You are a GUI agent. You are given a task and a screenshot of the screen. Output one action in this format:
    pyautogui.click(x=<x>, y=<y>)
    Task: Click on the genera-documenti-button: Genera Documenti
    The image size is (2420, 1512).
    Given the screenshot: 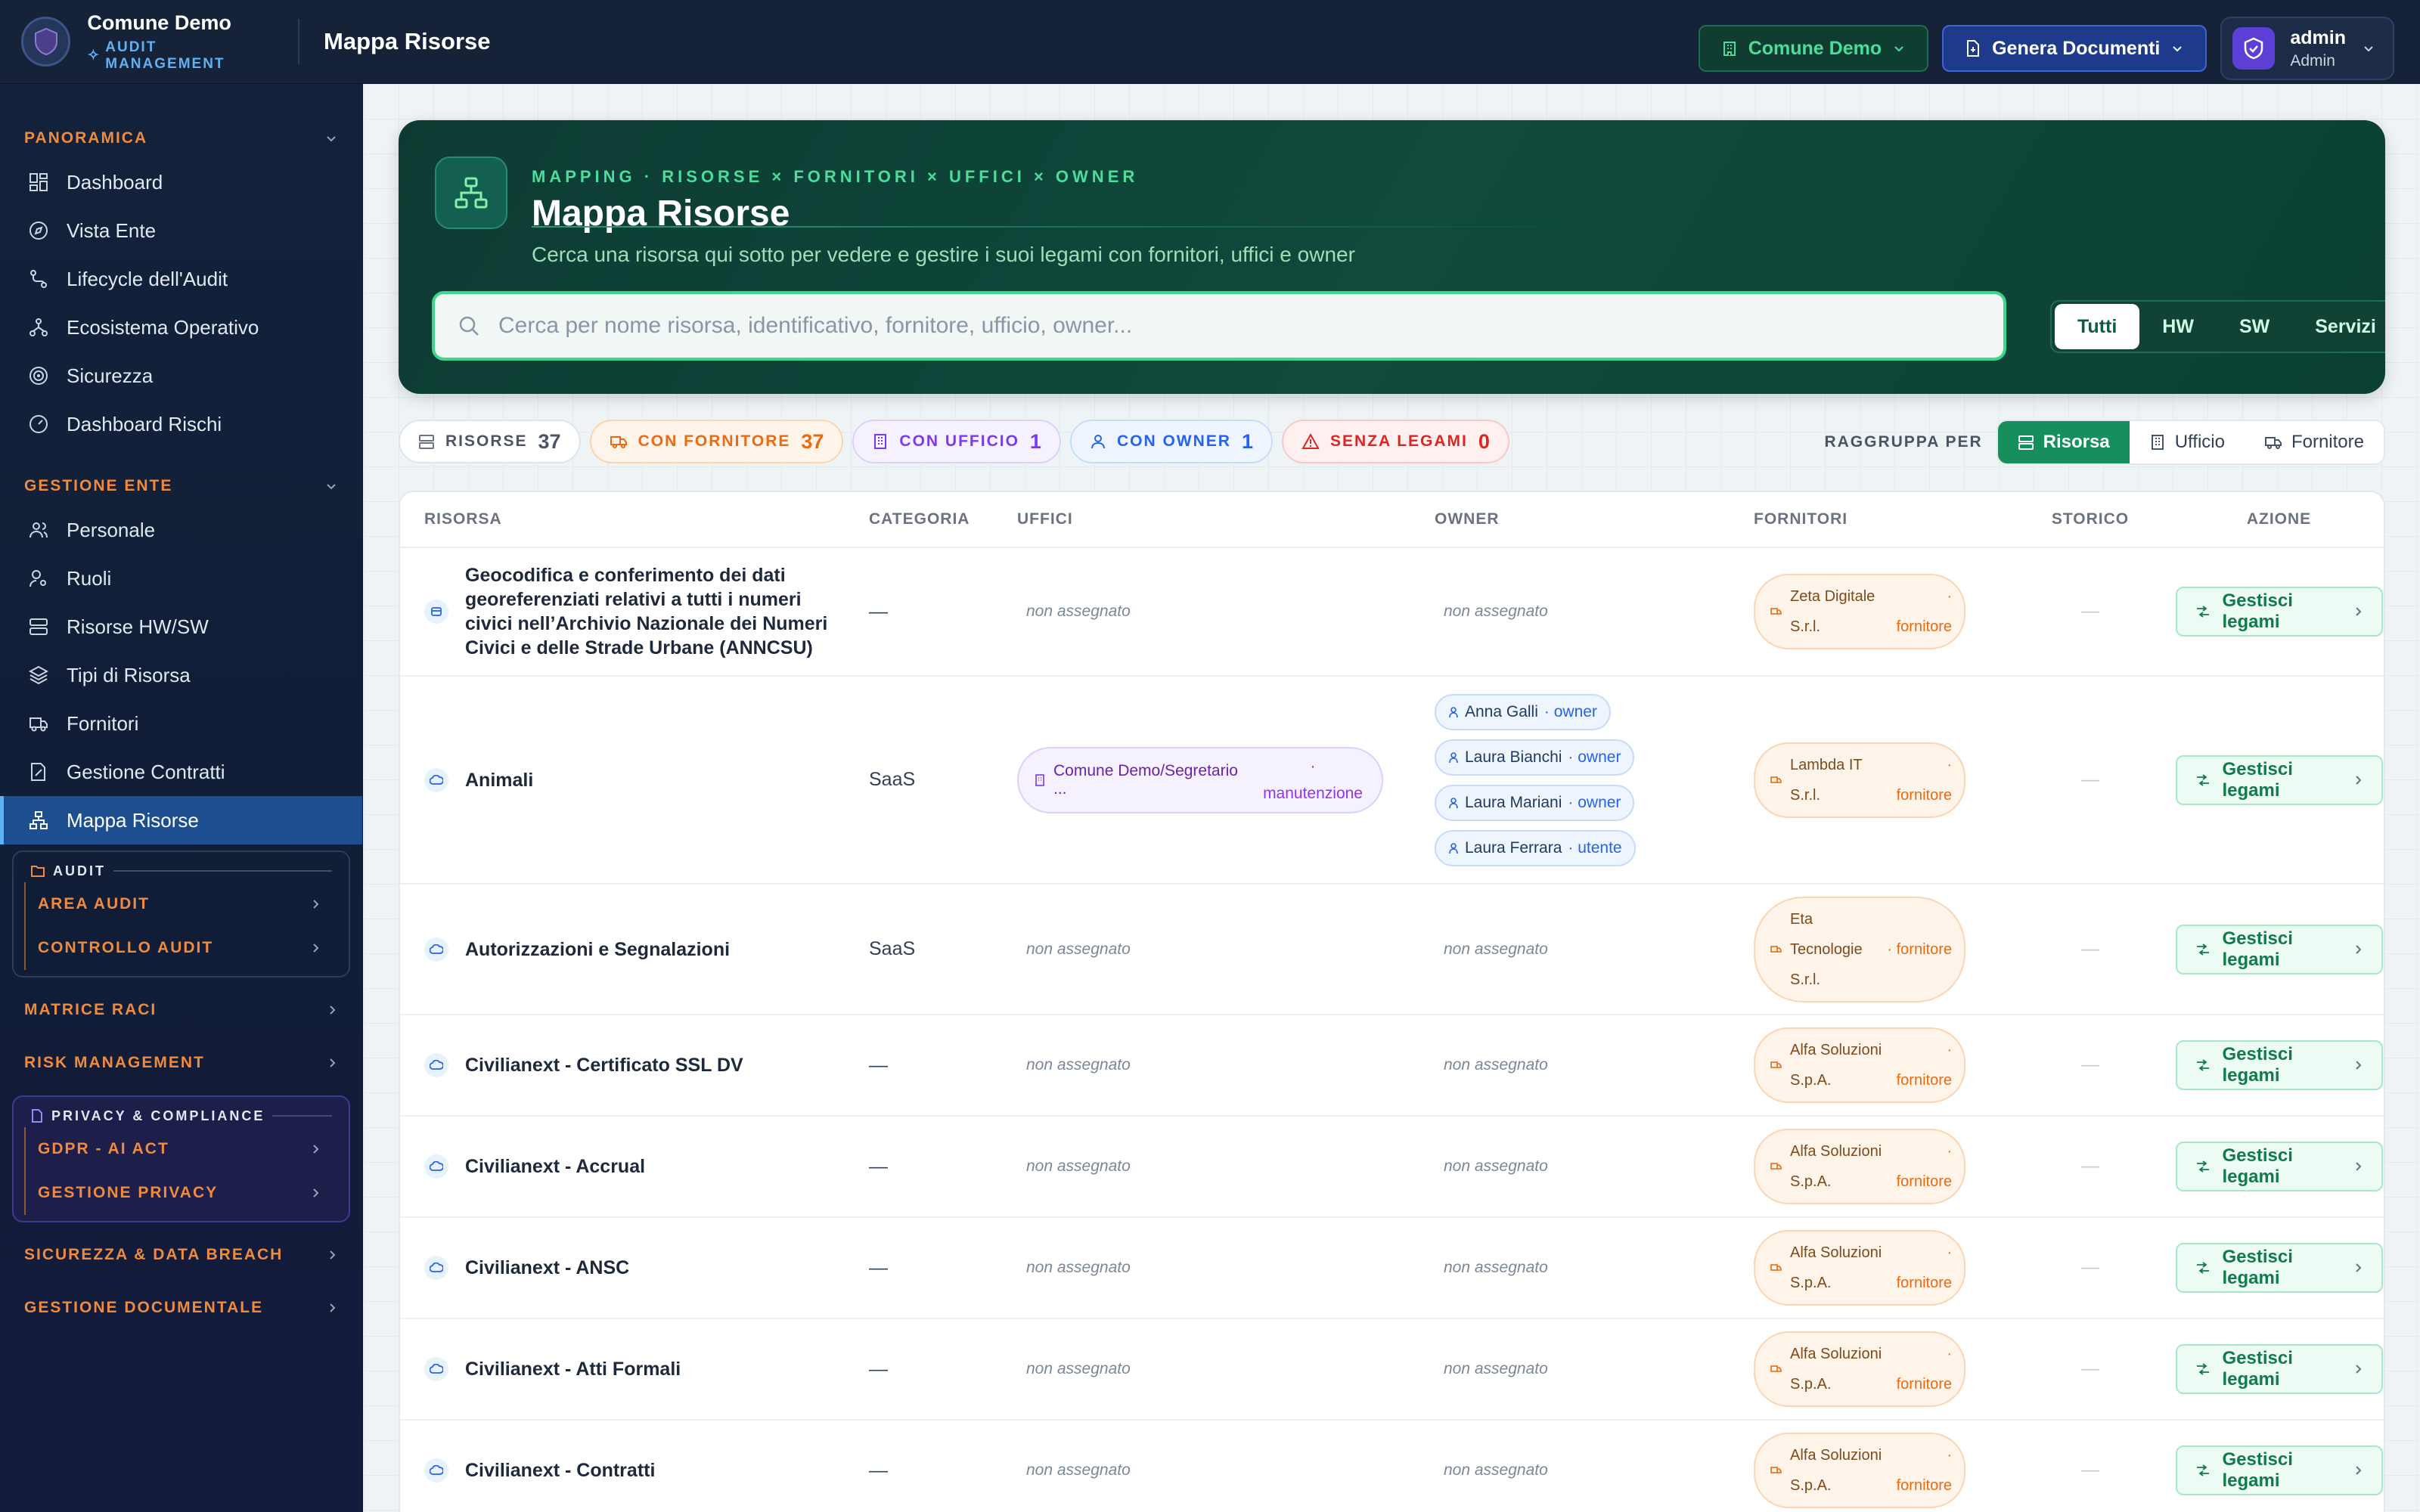 What is the action you would take?
    pyautogui.click(x=2074, y=48)
    